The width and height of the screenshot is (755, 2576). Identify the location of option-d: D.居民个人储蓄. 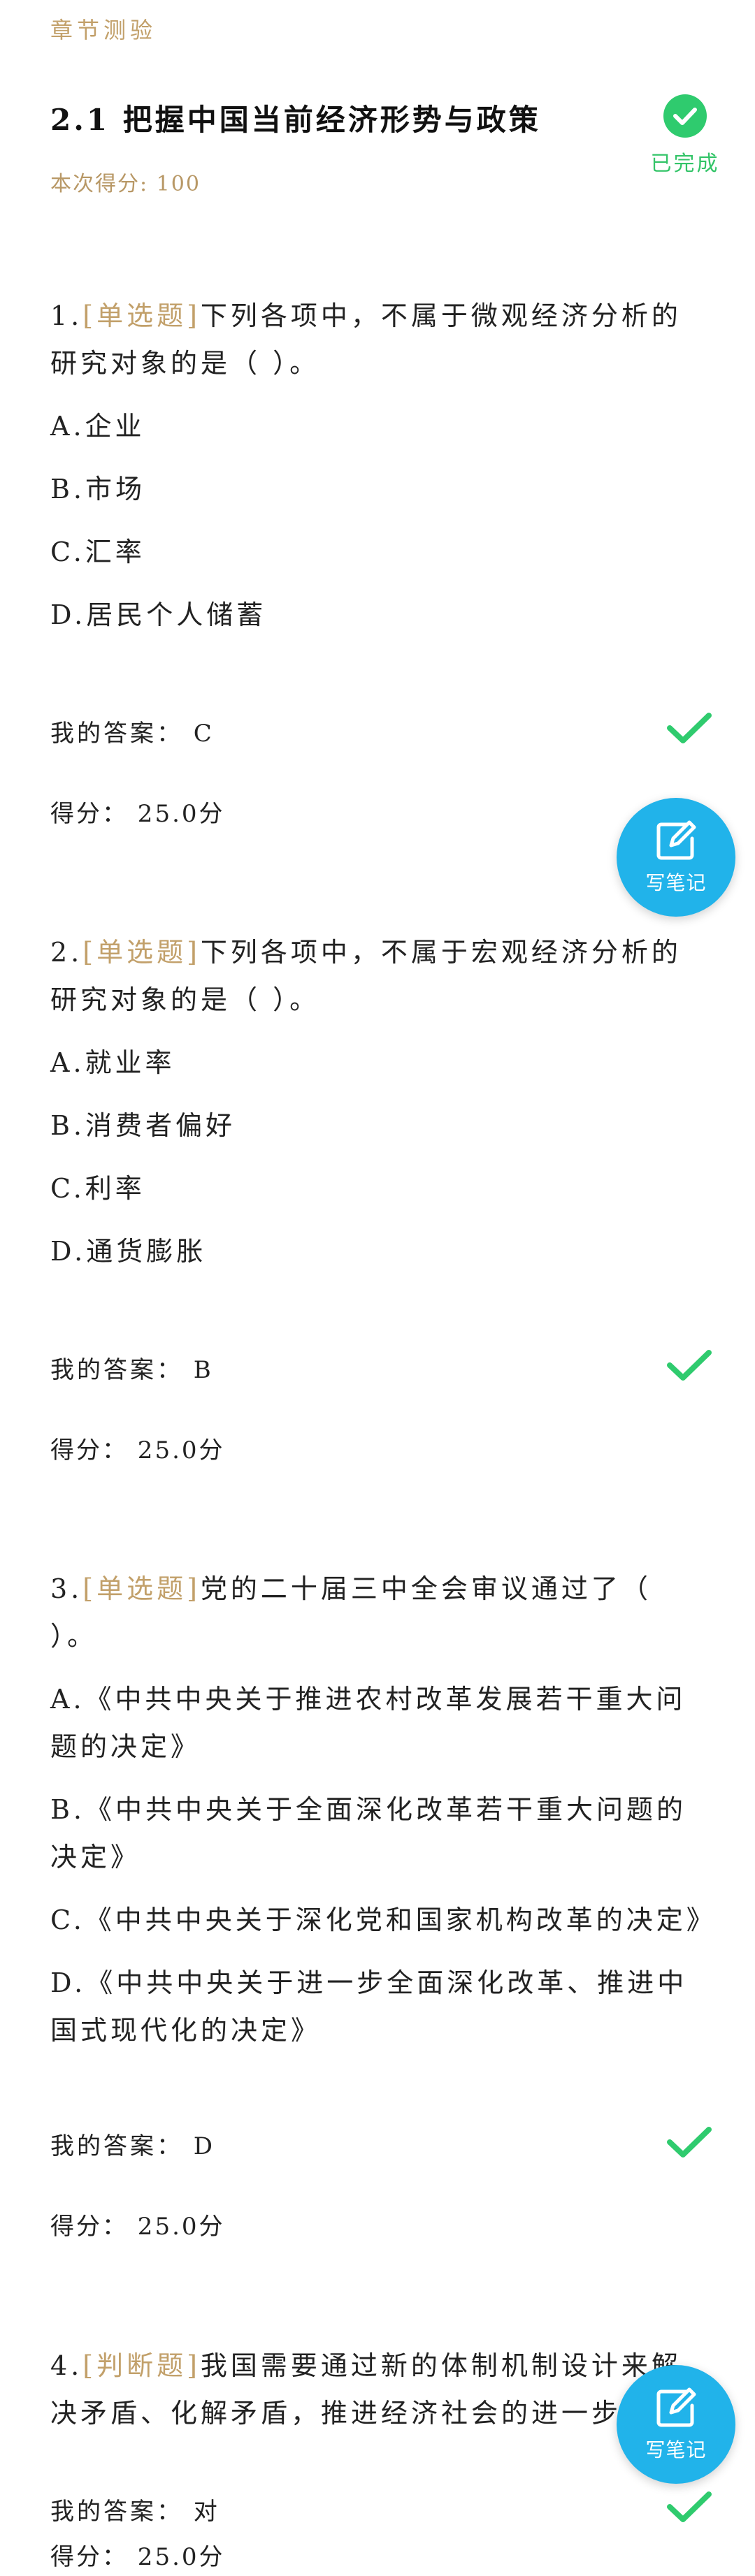
(158, 614).